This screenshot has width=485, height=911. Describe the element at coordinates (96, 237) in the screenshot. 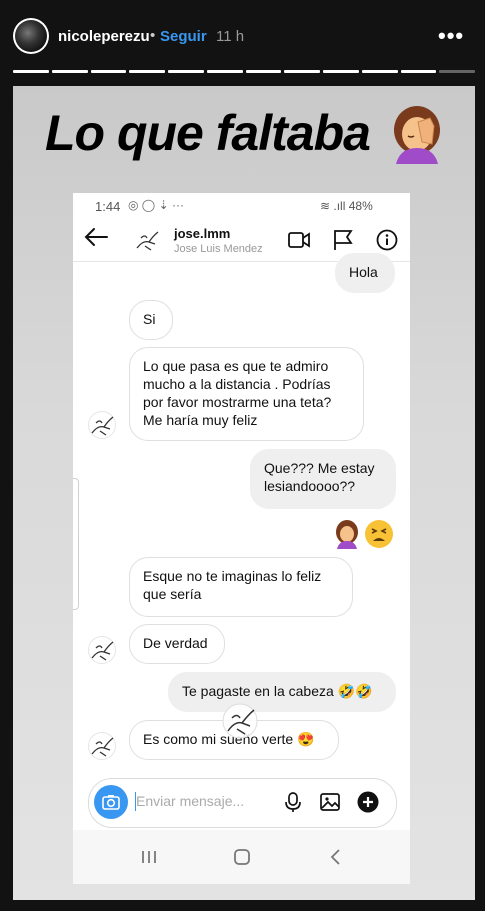

I see `back-arrow-icon` at that location.